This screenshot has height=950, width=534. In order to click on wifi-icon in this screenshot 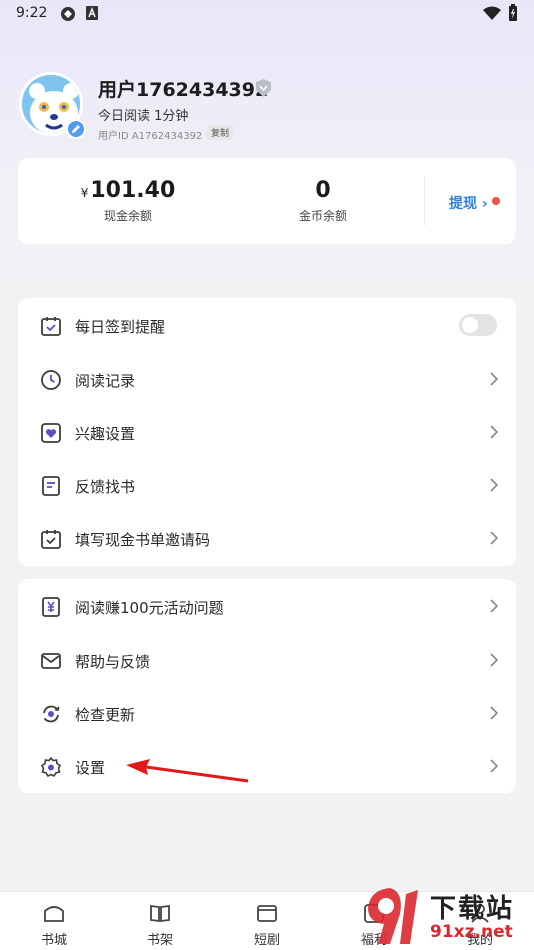, I will do `click(492, 13)`.